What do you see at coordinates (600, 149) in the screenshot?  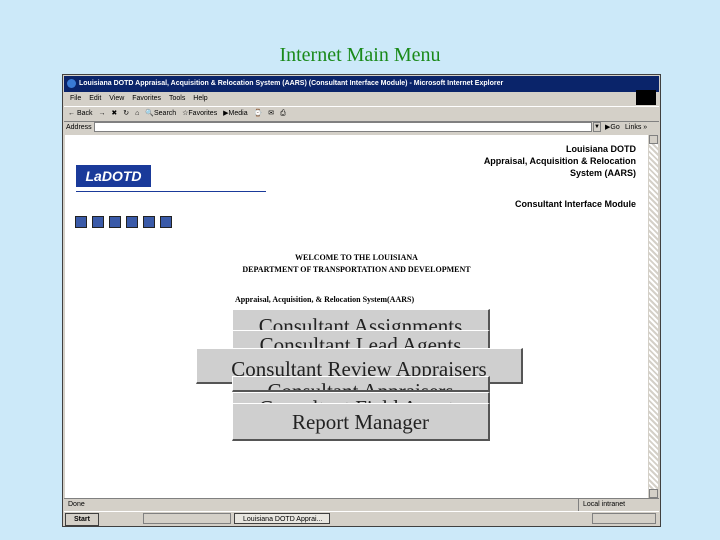 I see `org-name: Louisiana DOTD` at bounding box center [600, 149].